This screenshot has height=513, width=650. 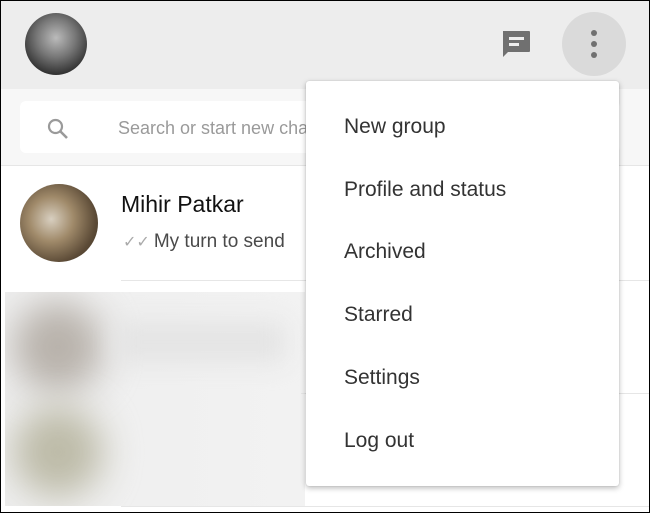 What do you see at coordinates (462, 314) in the screenshot?
I see `menu-item-starred: Starred` at bounding box center [462, 314].